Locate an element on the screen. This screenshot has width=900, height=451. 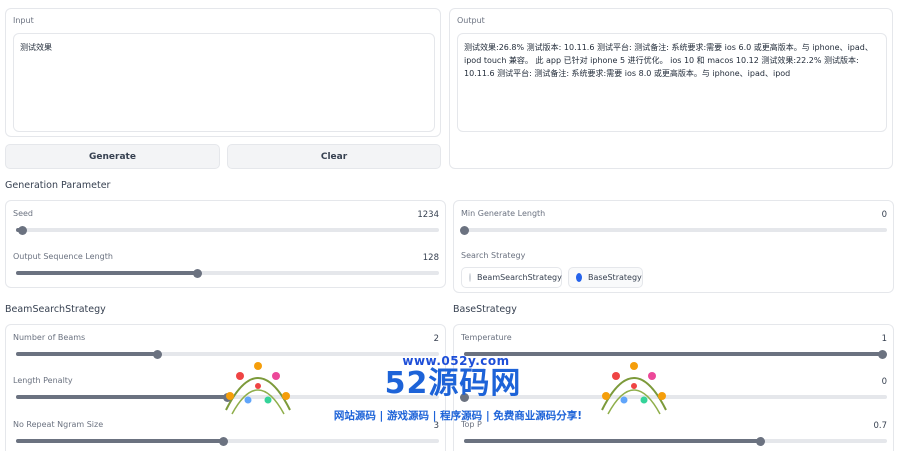
top-p-label: Top P is located at coordinates (471, 424).